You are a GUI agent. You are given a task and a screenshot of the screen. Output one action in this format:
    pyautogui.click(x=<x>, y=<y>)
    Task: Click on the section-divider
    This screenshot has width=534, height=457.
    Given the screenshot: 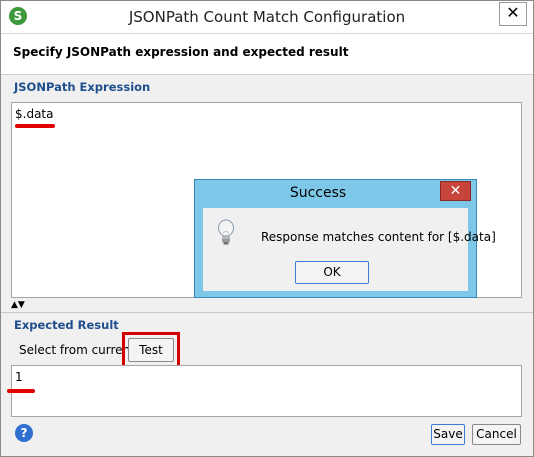 What is the action you would take?
    pyautogui.click(x=267, y=312)
    